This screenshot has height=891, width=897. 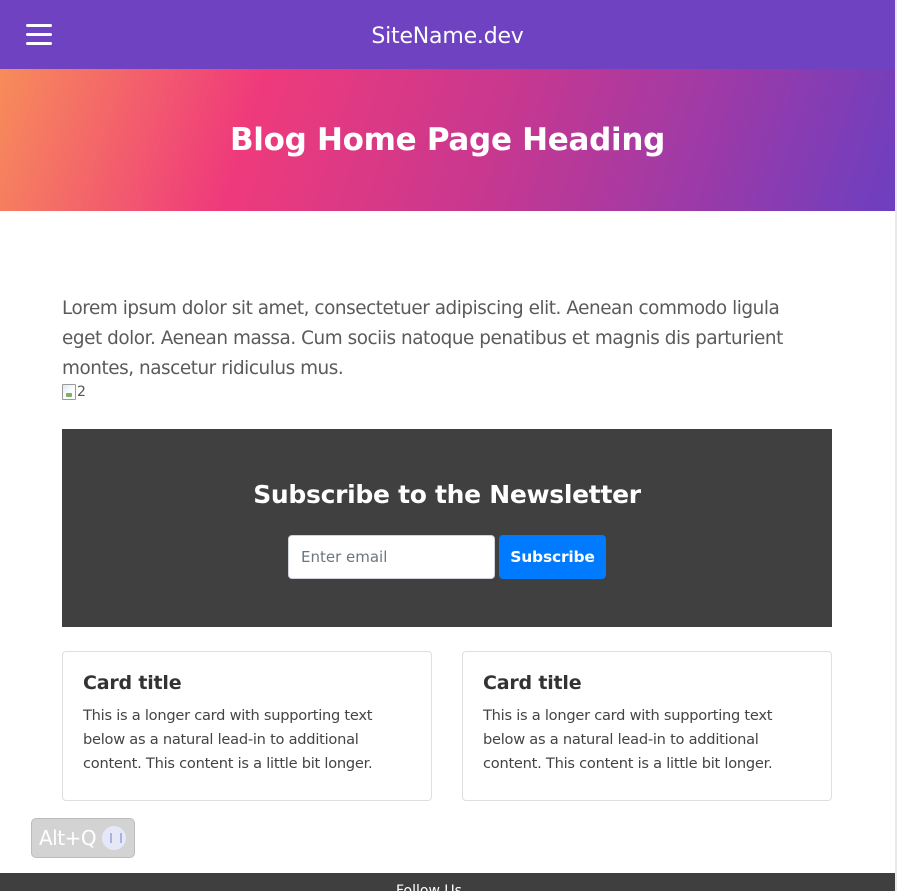 What do you see at coordinates (391, 557) in the screenshot?
I see `email-input` at bounding box center [391, 557].